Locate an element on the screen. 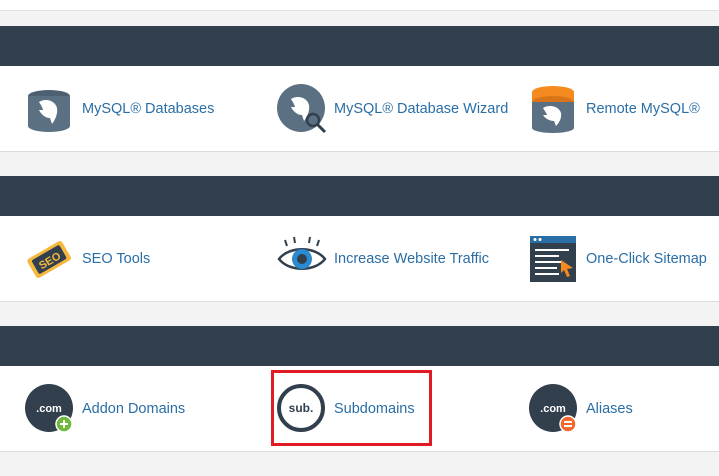 The width and height of the screenshot is (719, 476). aliases-icon: .com is located at coordinates (554, 408).